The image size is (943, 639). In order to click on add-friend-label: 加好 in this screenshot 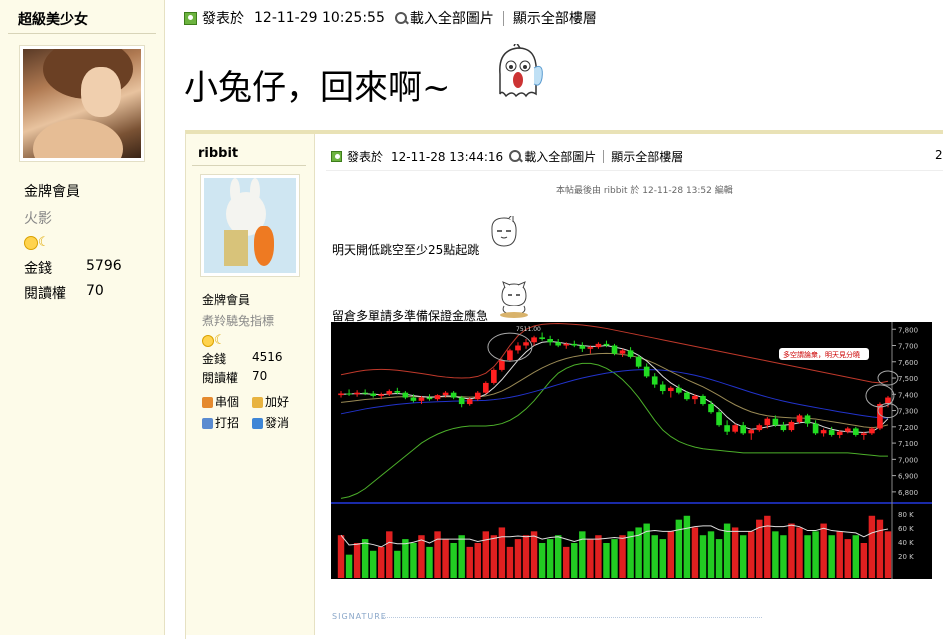, I will do `click(277, 402)`.